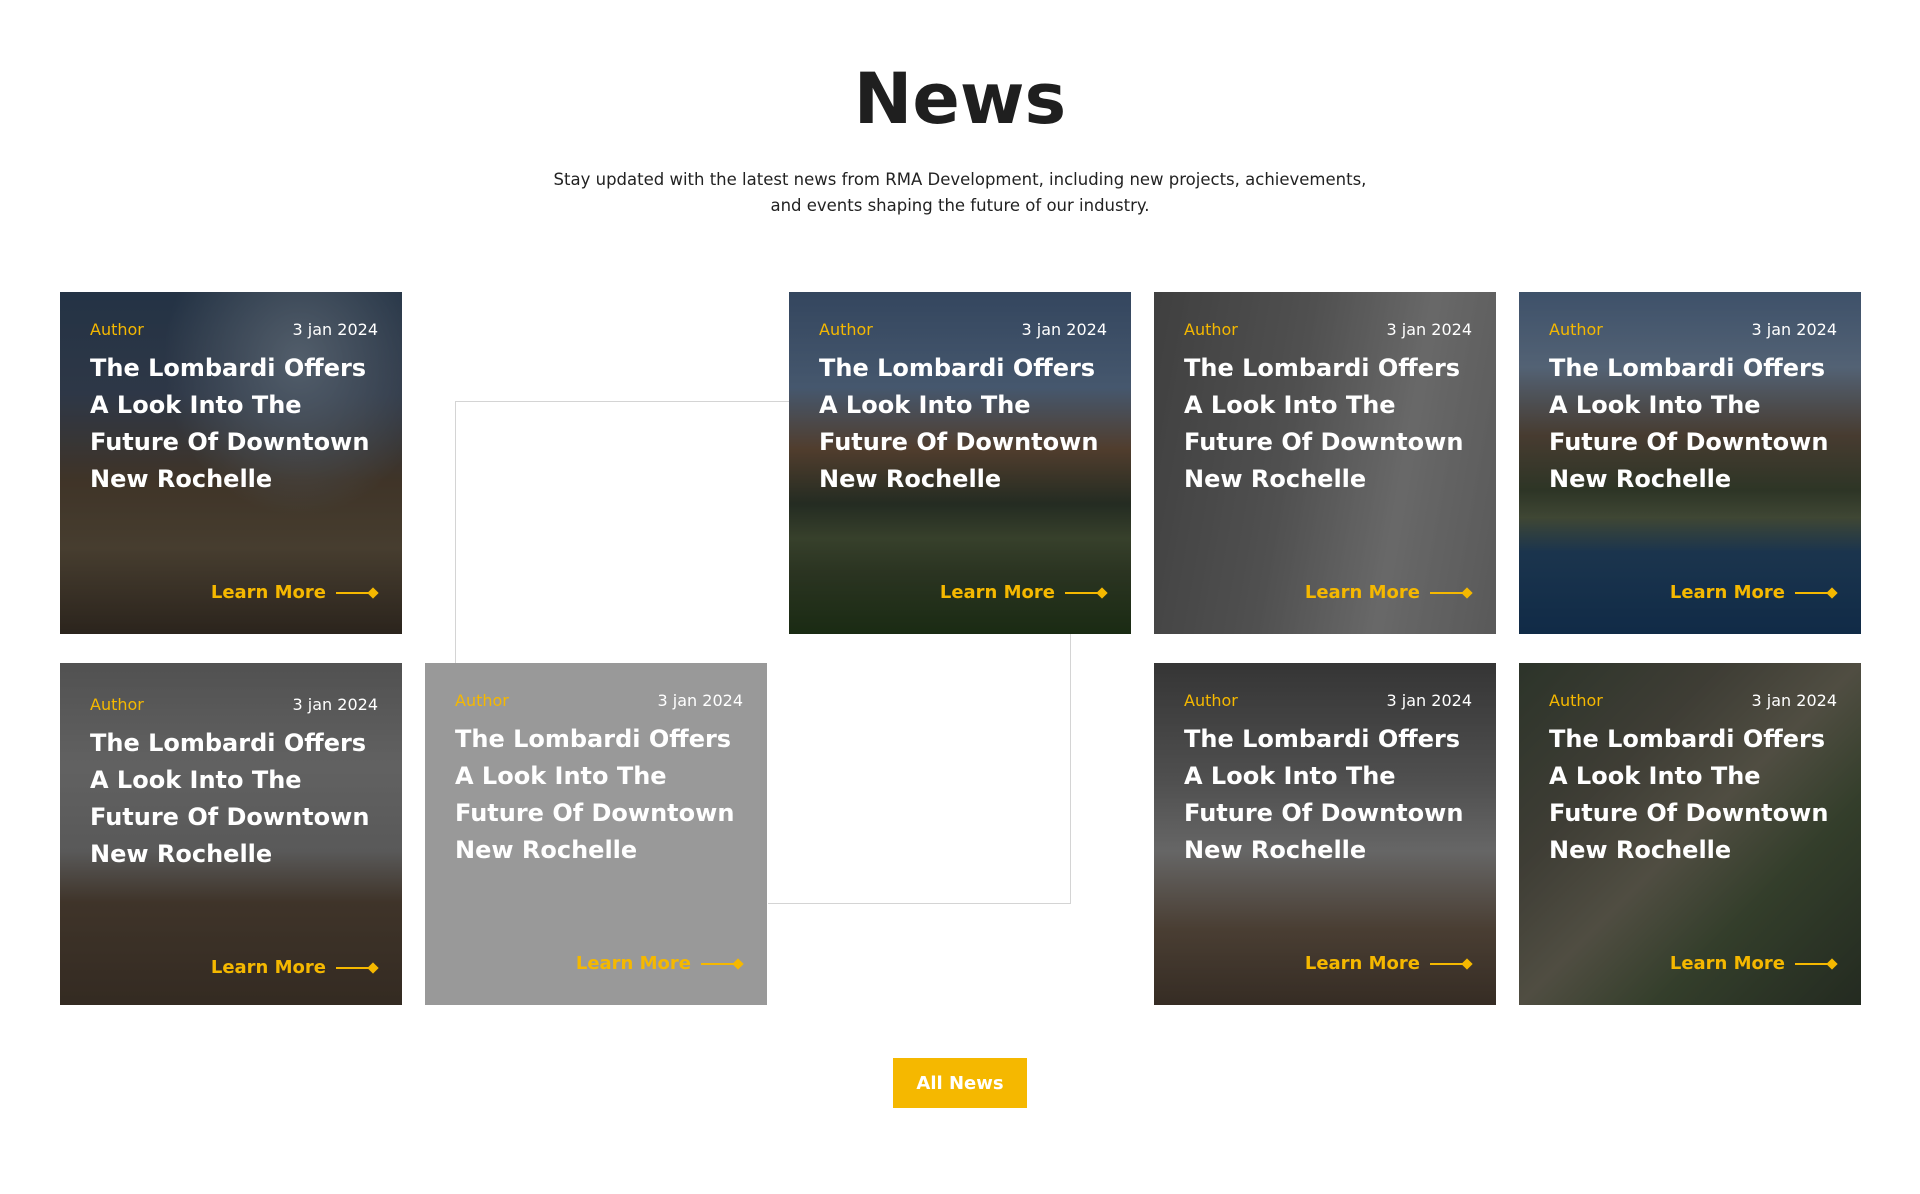 This screenshot has width=1920, height=1194. I want to click on decorative-frame-bottom, so click(919, 769).